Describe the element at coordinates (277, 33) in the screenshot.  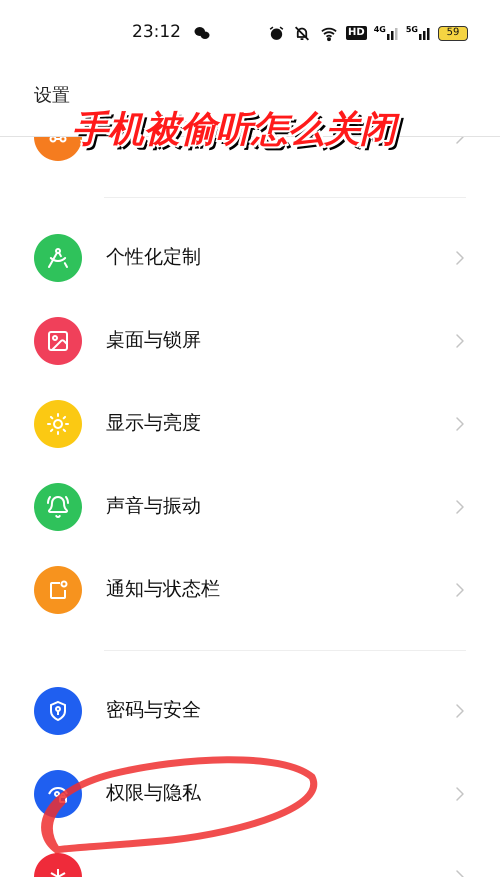
I see `alarm-icon` at that location.